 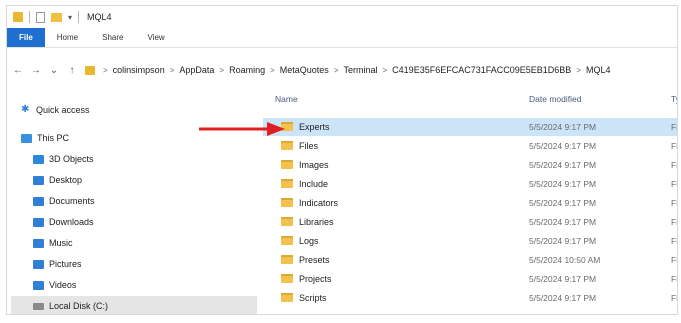 What do you see at coordinates (314, 165) in the screenshot?
I see `file-name: Images` at bounding box center [314, 165].